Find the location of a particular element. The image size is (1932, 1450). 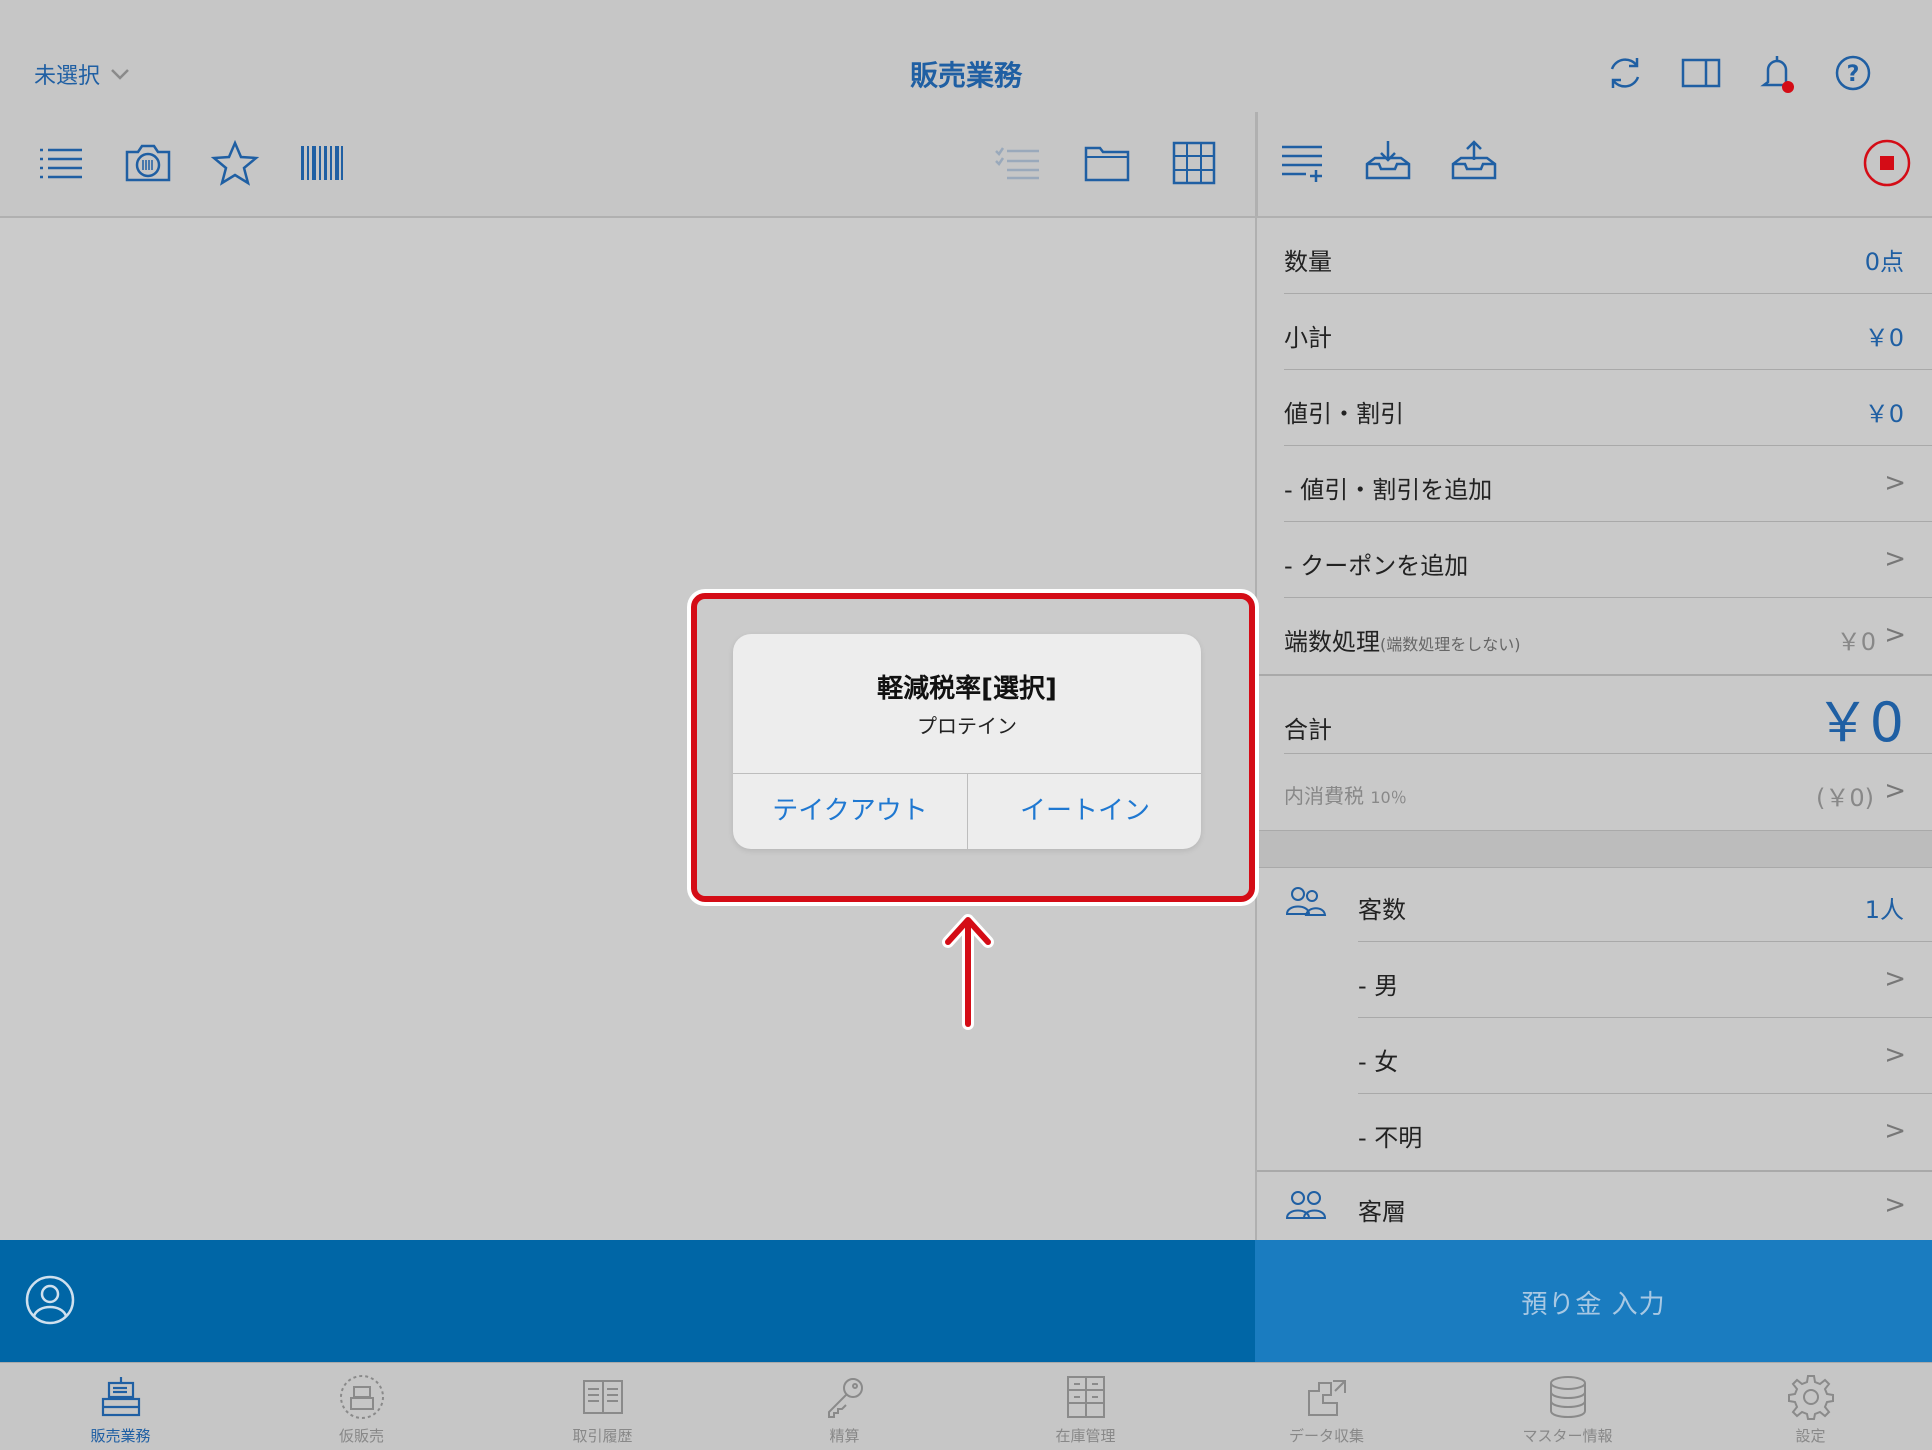

add-coupon-label: - クーポンを追加 is located at coordinates (1376, 566).